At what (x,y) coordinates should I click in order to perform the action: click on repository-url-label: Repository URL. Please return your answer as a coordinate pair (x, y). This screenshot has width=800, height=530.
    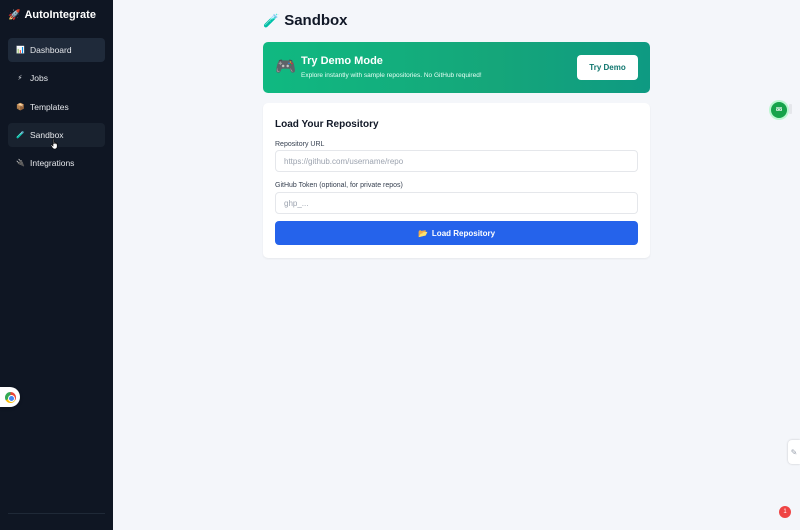
    Looking at the image, I should click on (300, 144).